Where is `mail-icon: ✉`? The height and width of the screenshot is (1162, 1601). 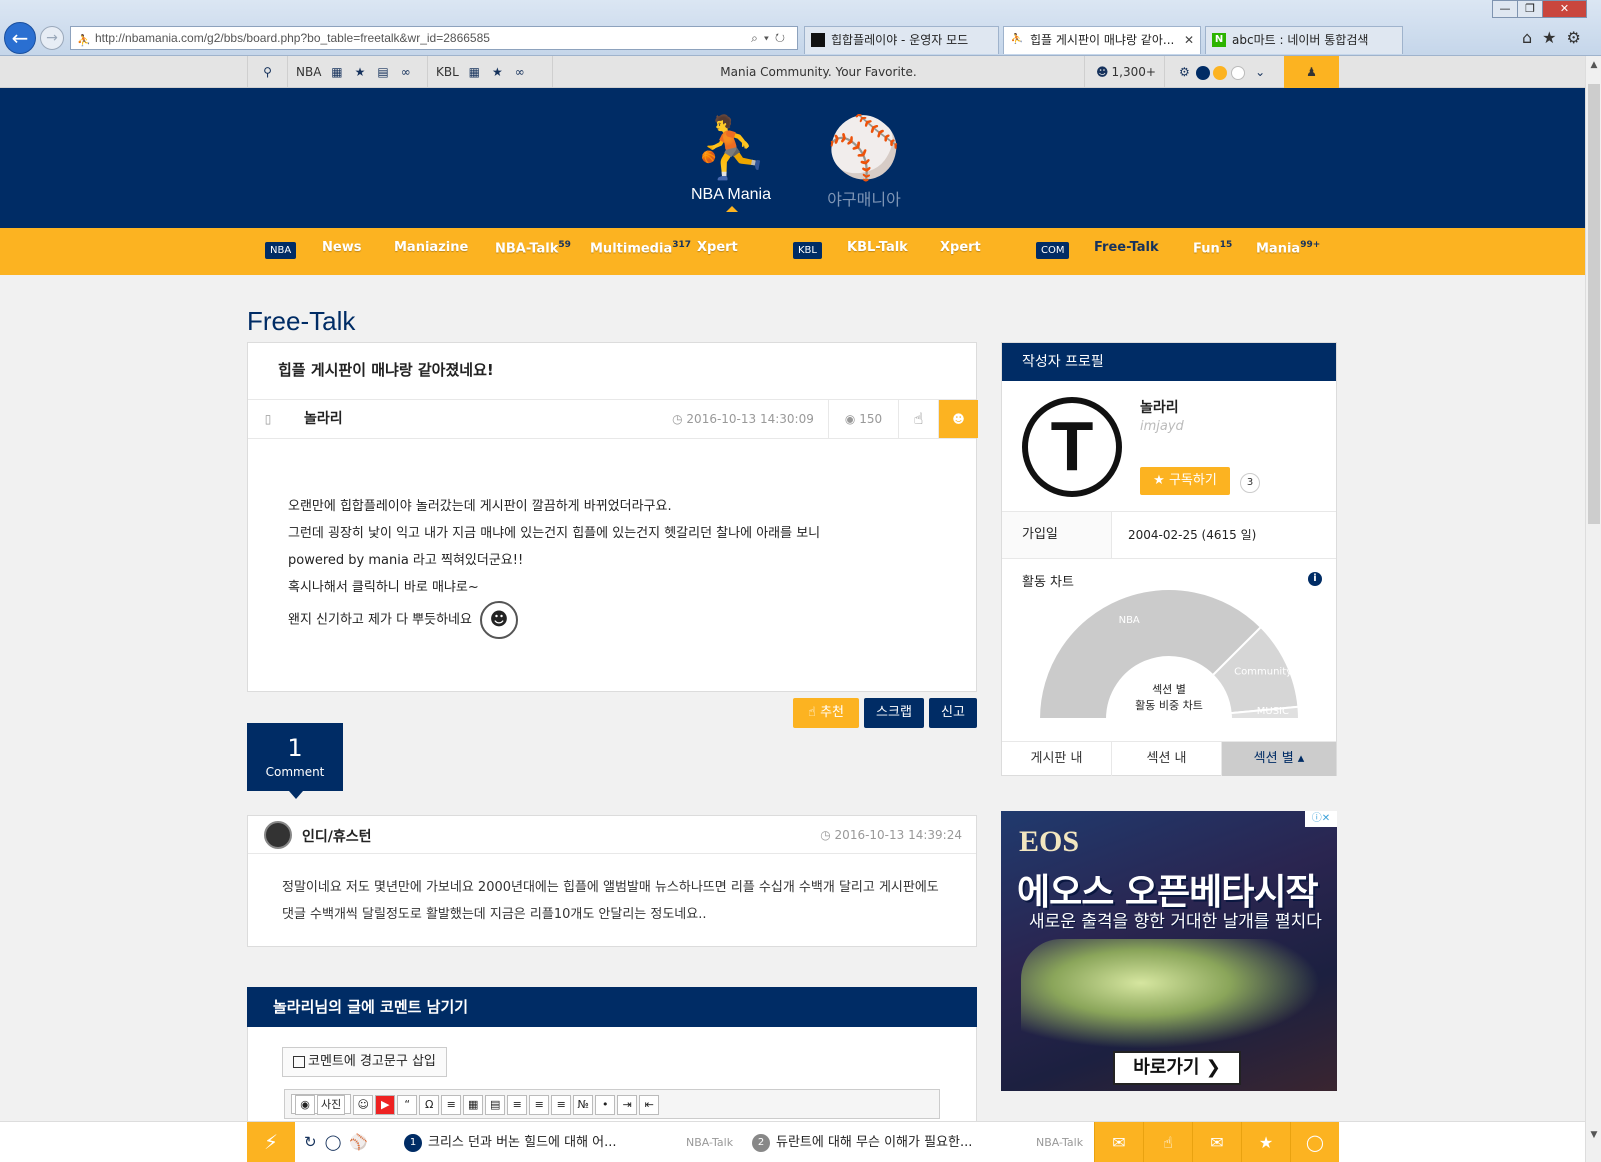
mail-icon: ✉ is located at coordinates (1216, 1142).